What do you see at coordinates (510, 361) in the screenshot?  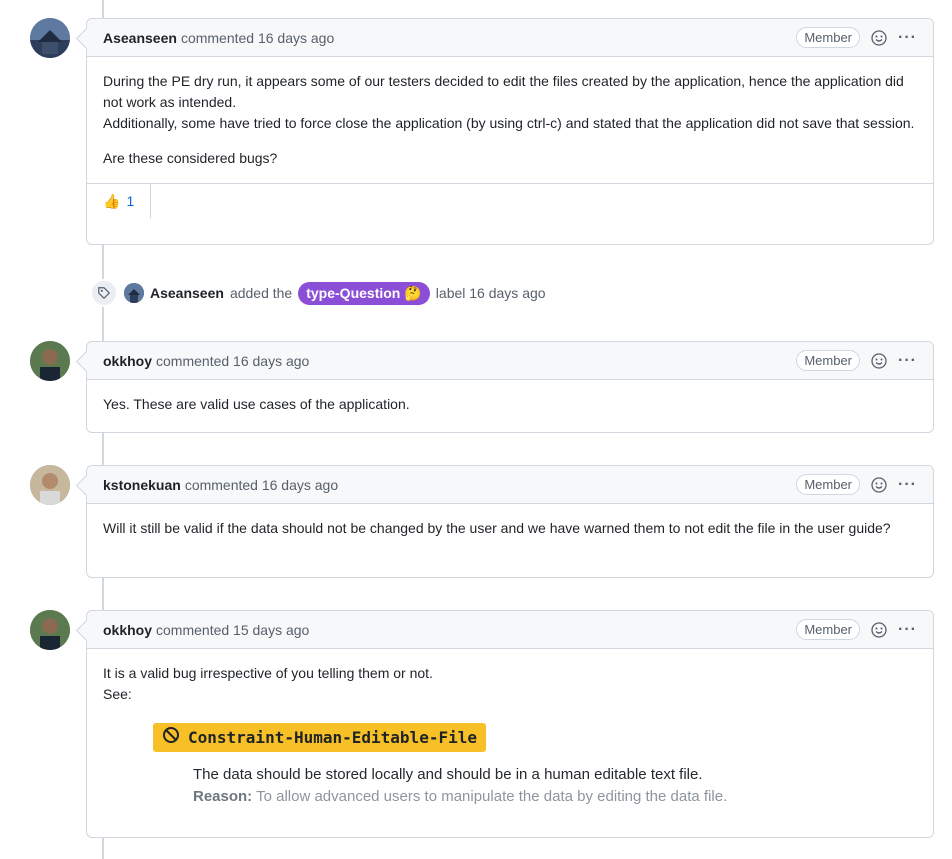 I see `comment-header: okkhoy commented 16 days ago Member ···` at bounding box center [510, 361].